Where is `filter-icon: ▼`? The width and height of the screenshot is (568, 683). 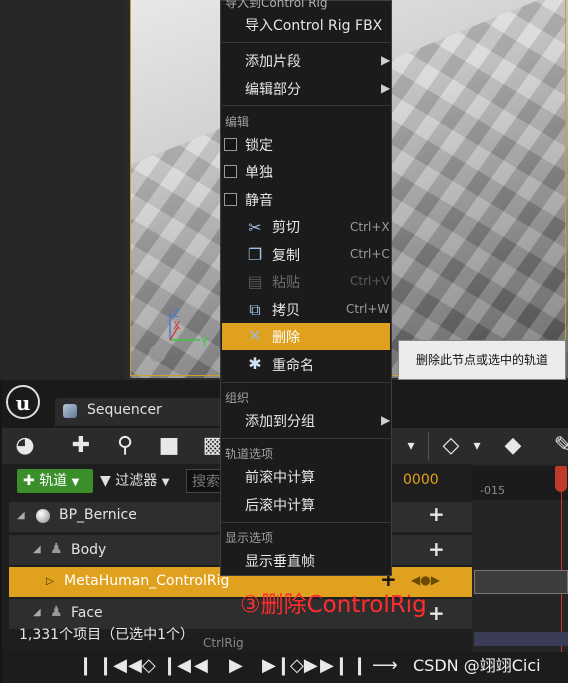 filter-icon: ▼ is located at coordinates (105, 481).